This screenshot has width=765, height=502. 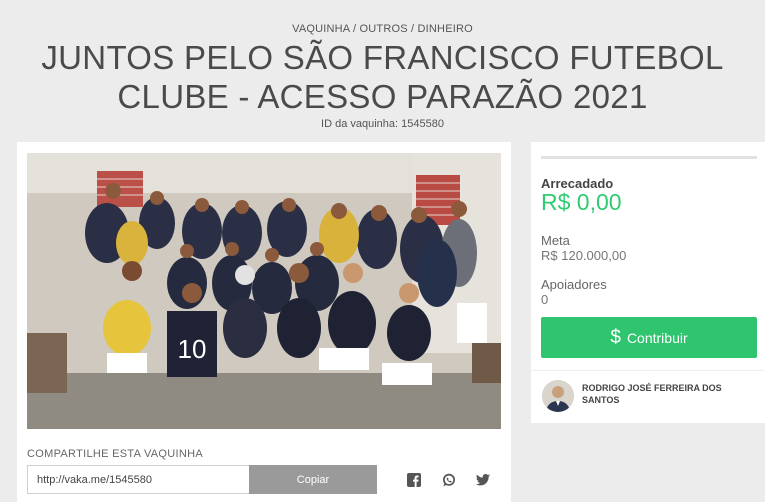 I want to click on progress-bar, so click(x=649, y=157).